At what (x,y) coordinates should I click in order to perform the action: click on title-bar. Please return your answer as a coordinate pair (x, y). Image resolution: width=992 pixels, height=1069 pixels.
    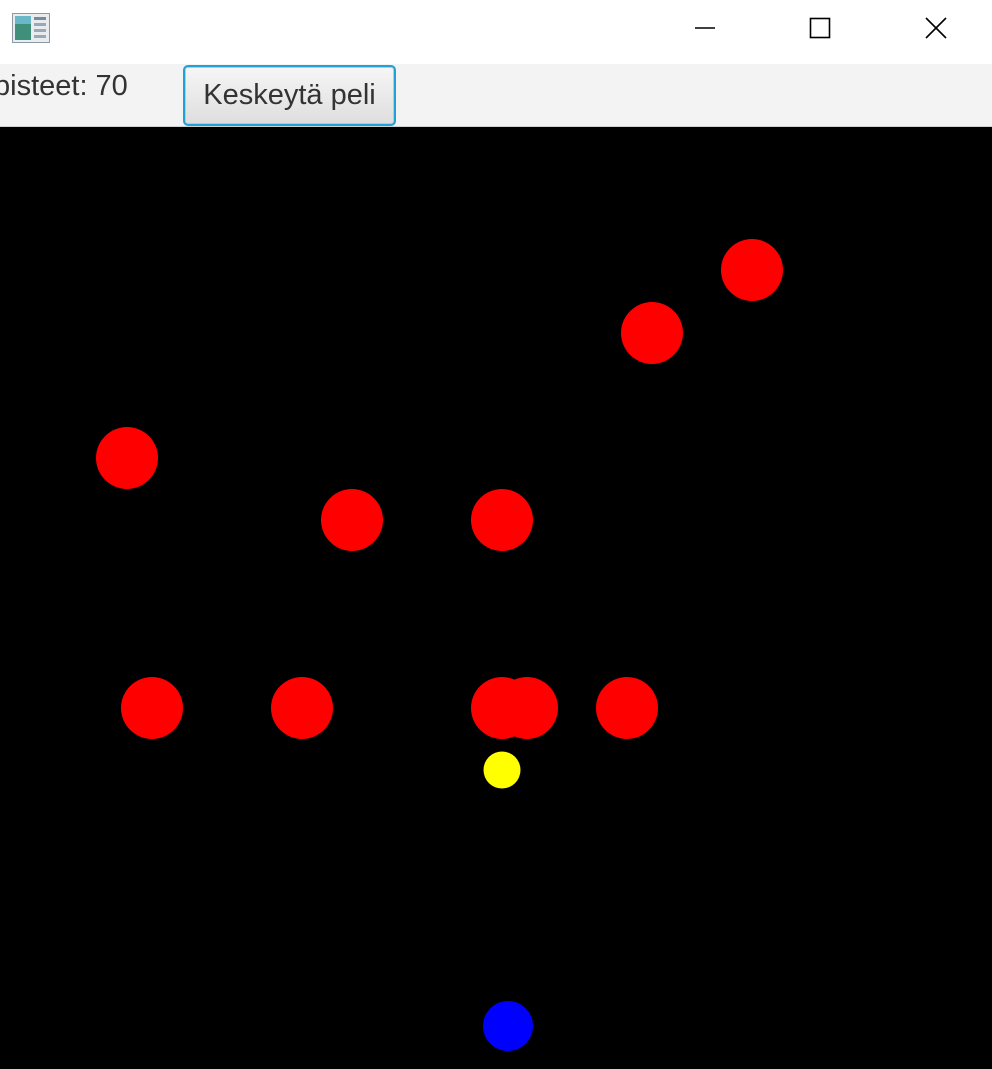
    Looking at the image, I should click on (496, 32).